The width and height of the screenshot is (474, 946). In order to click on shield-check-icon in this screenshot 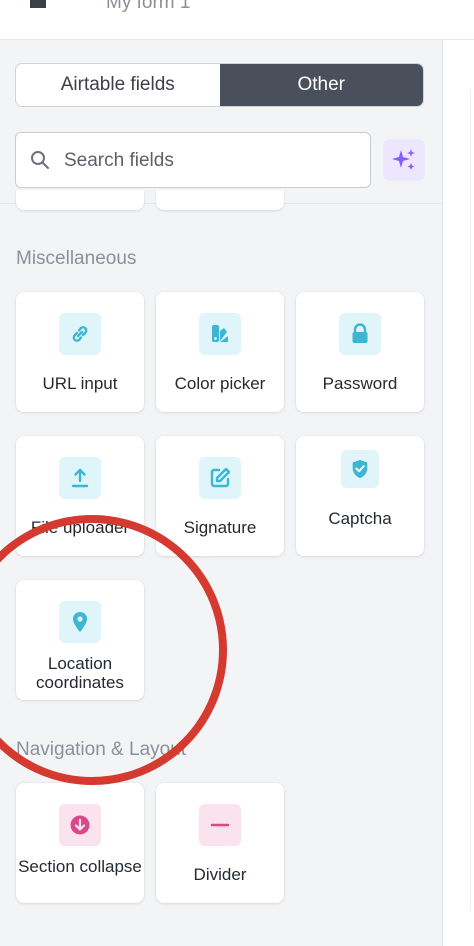, I will do `click(360, 469)`.